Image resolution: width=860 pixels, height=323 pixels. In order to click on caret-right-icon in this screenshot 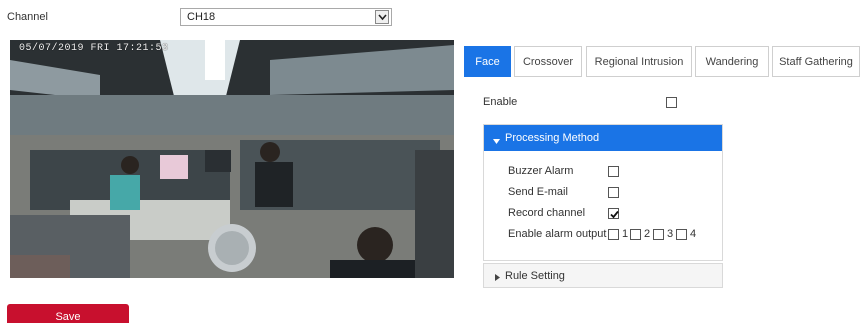, I will do `click(497, 278)`.